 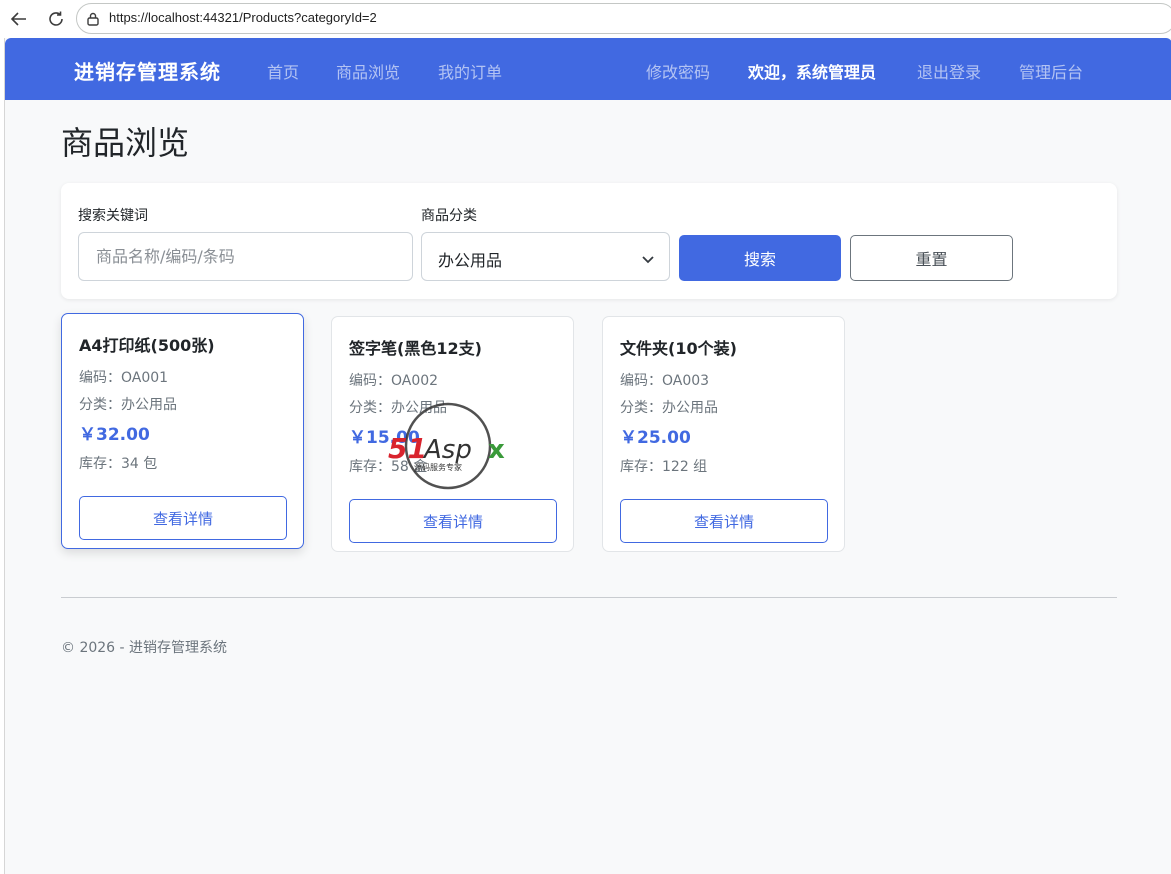 I want to click on footer-copyright: © 2026 - 进销存管理系统, so click(x=144, y=648).